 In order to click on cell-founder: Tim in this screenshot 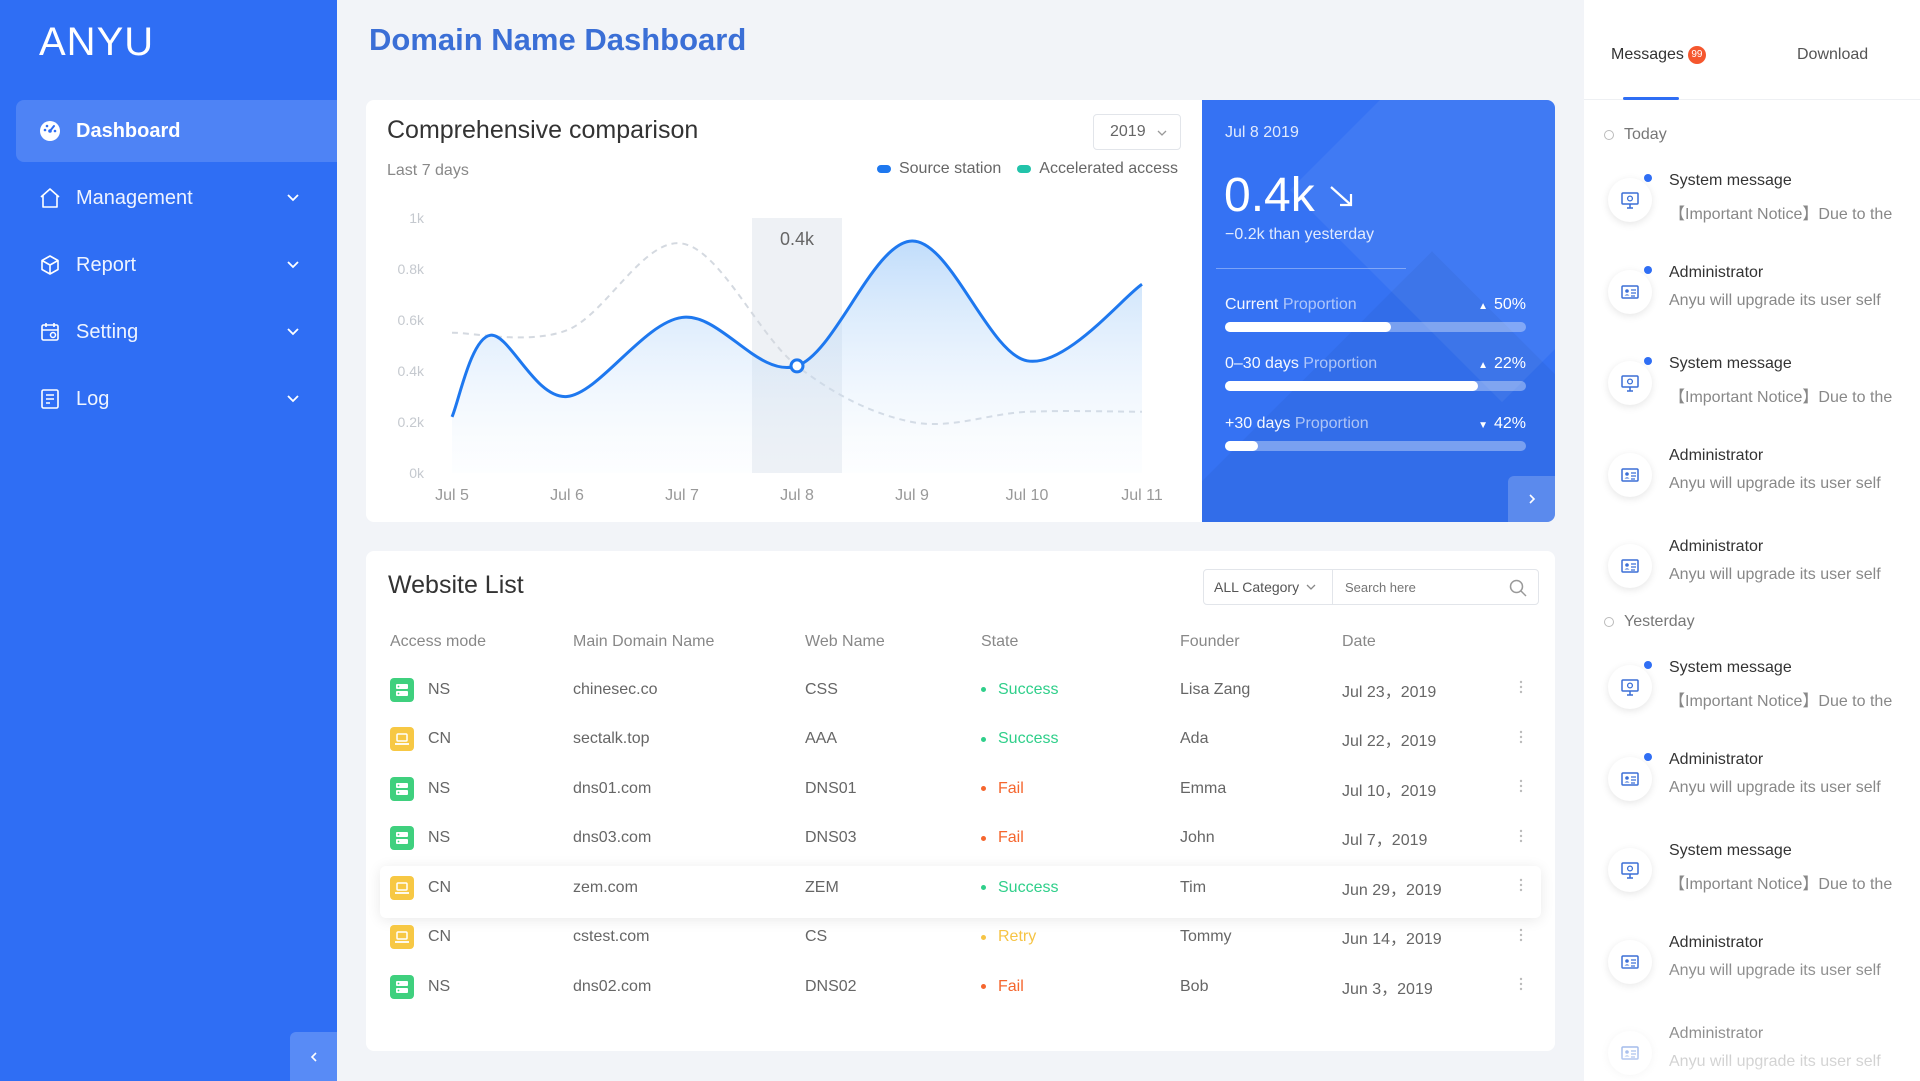, I will do `click(1193, 887)`.